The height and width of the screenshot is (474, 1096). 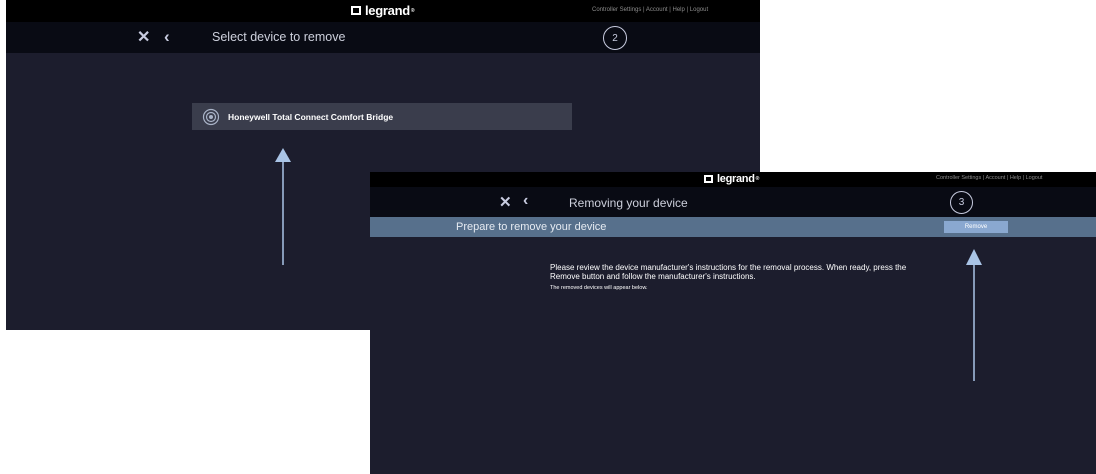 What do you see at coordinates (279, 37) in the screenshot?
I see `page-title: Select device to remove` at bounding box center [279, 37].